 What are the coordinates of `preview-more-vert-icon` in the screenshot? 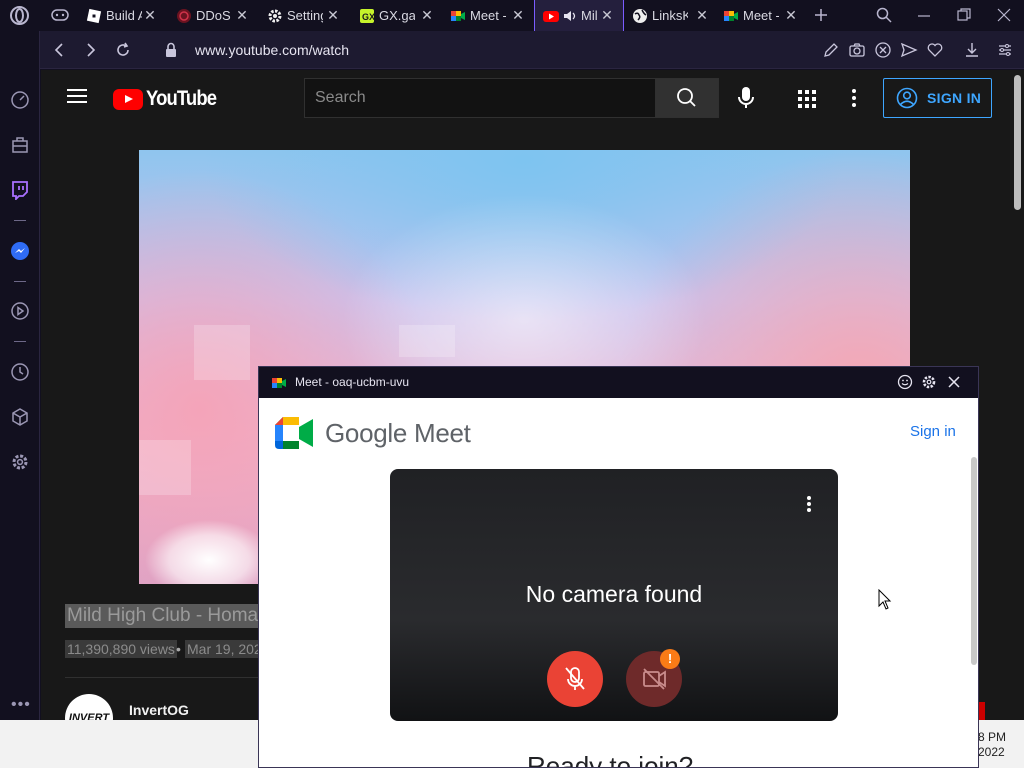 It's located at (809, 504).